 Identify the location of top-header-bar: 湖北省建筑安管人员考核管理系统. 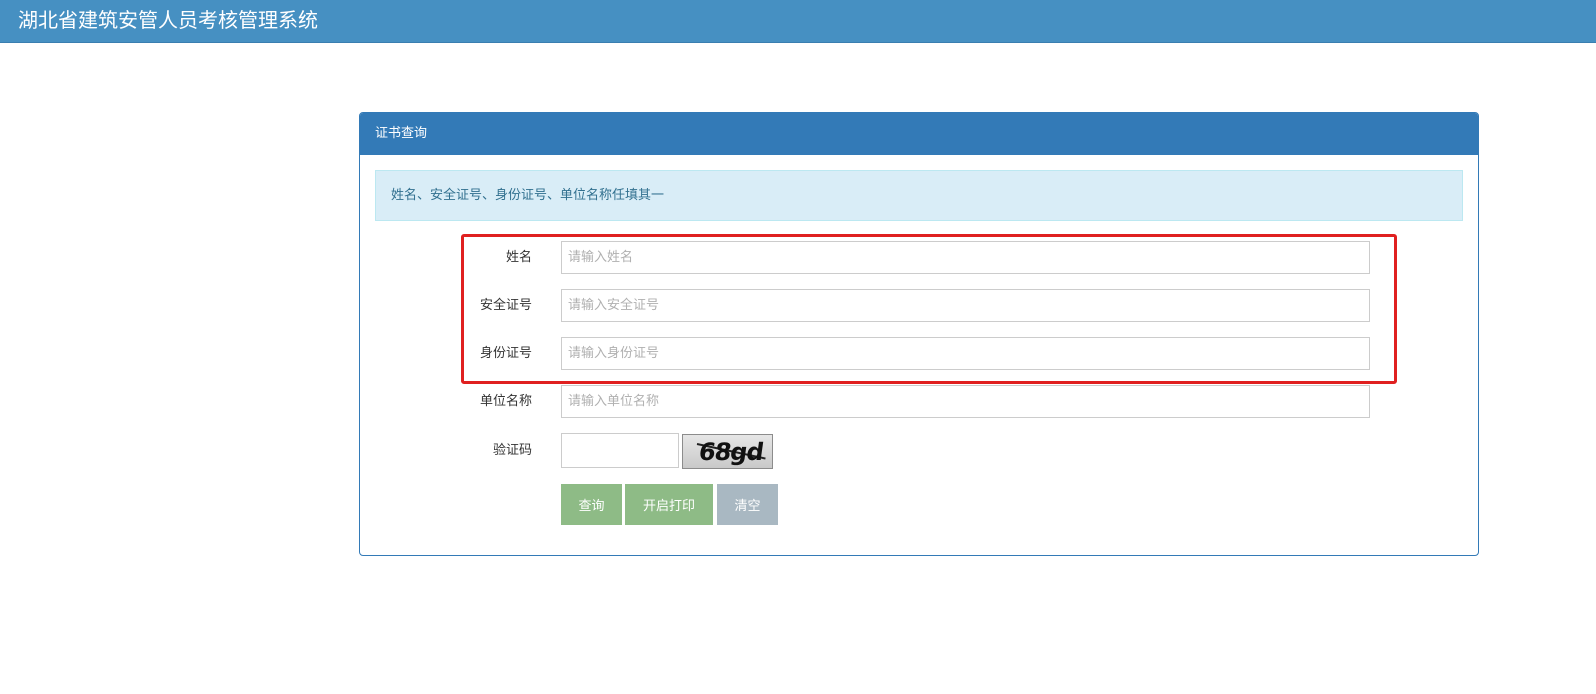
(798, 21).